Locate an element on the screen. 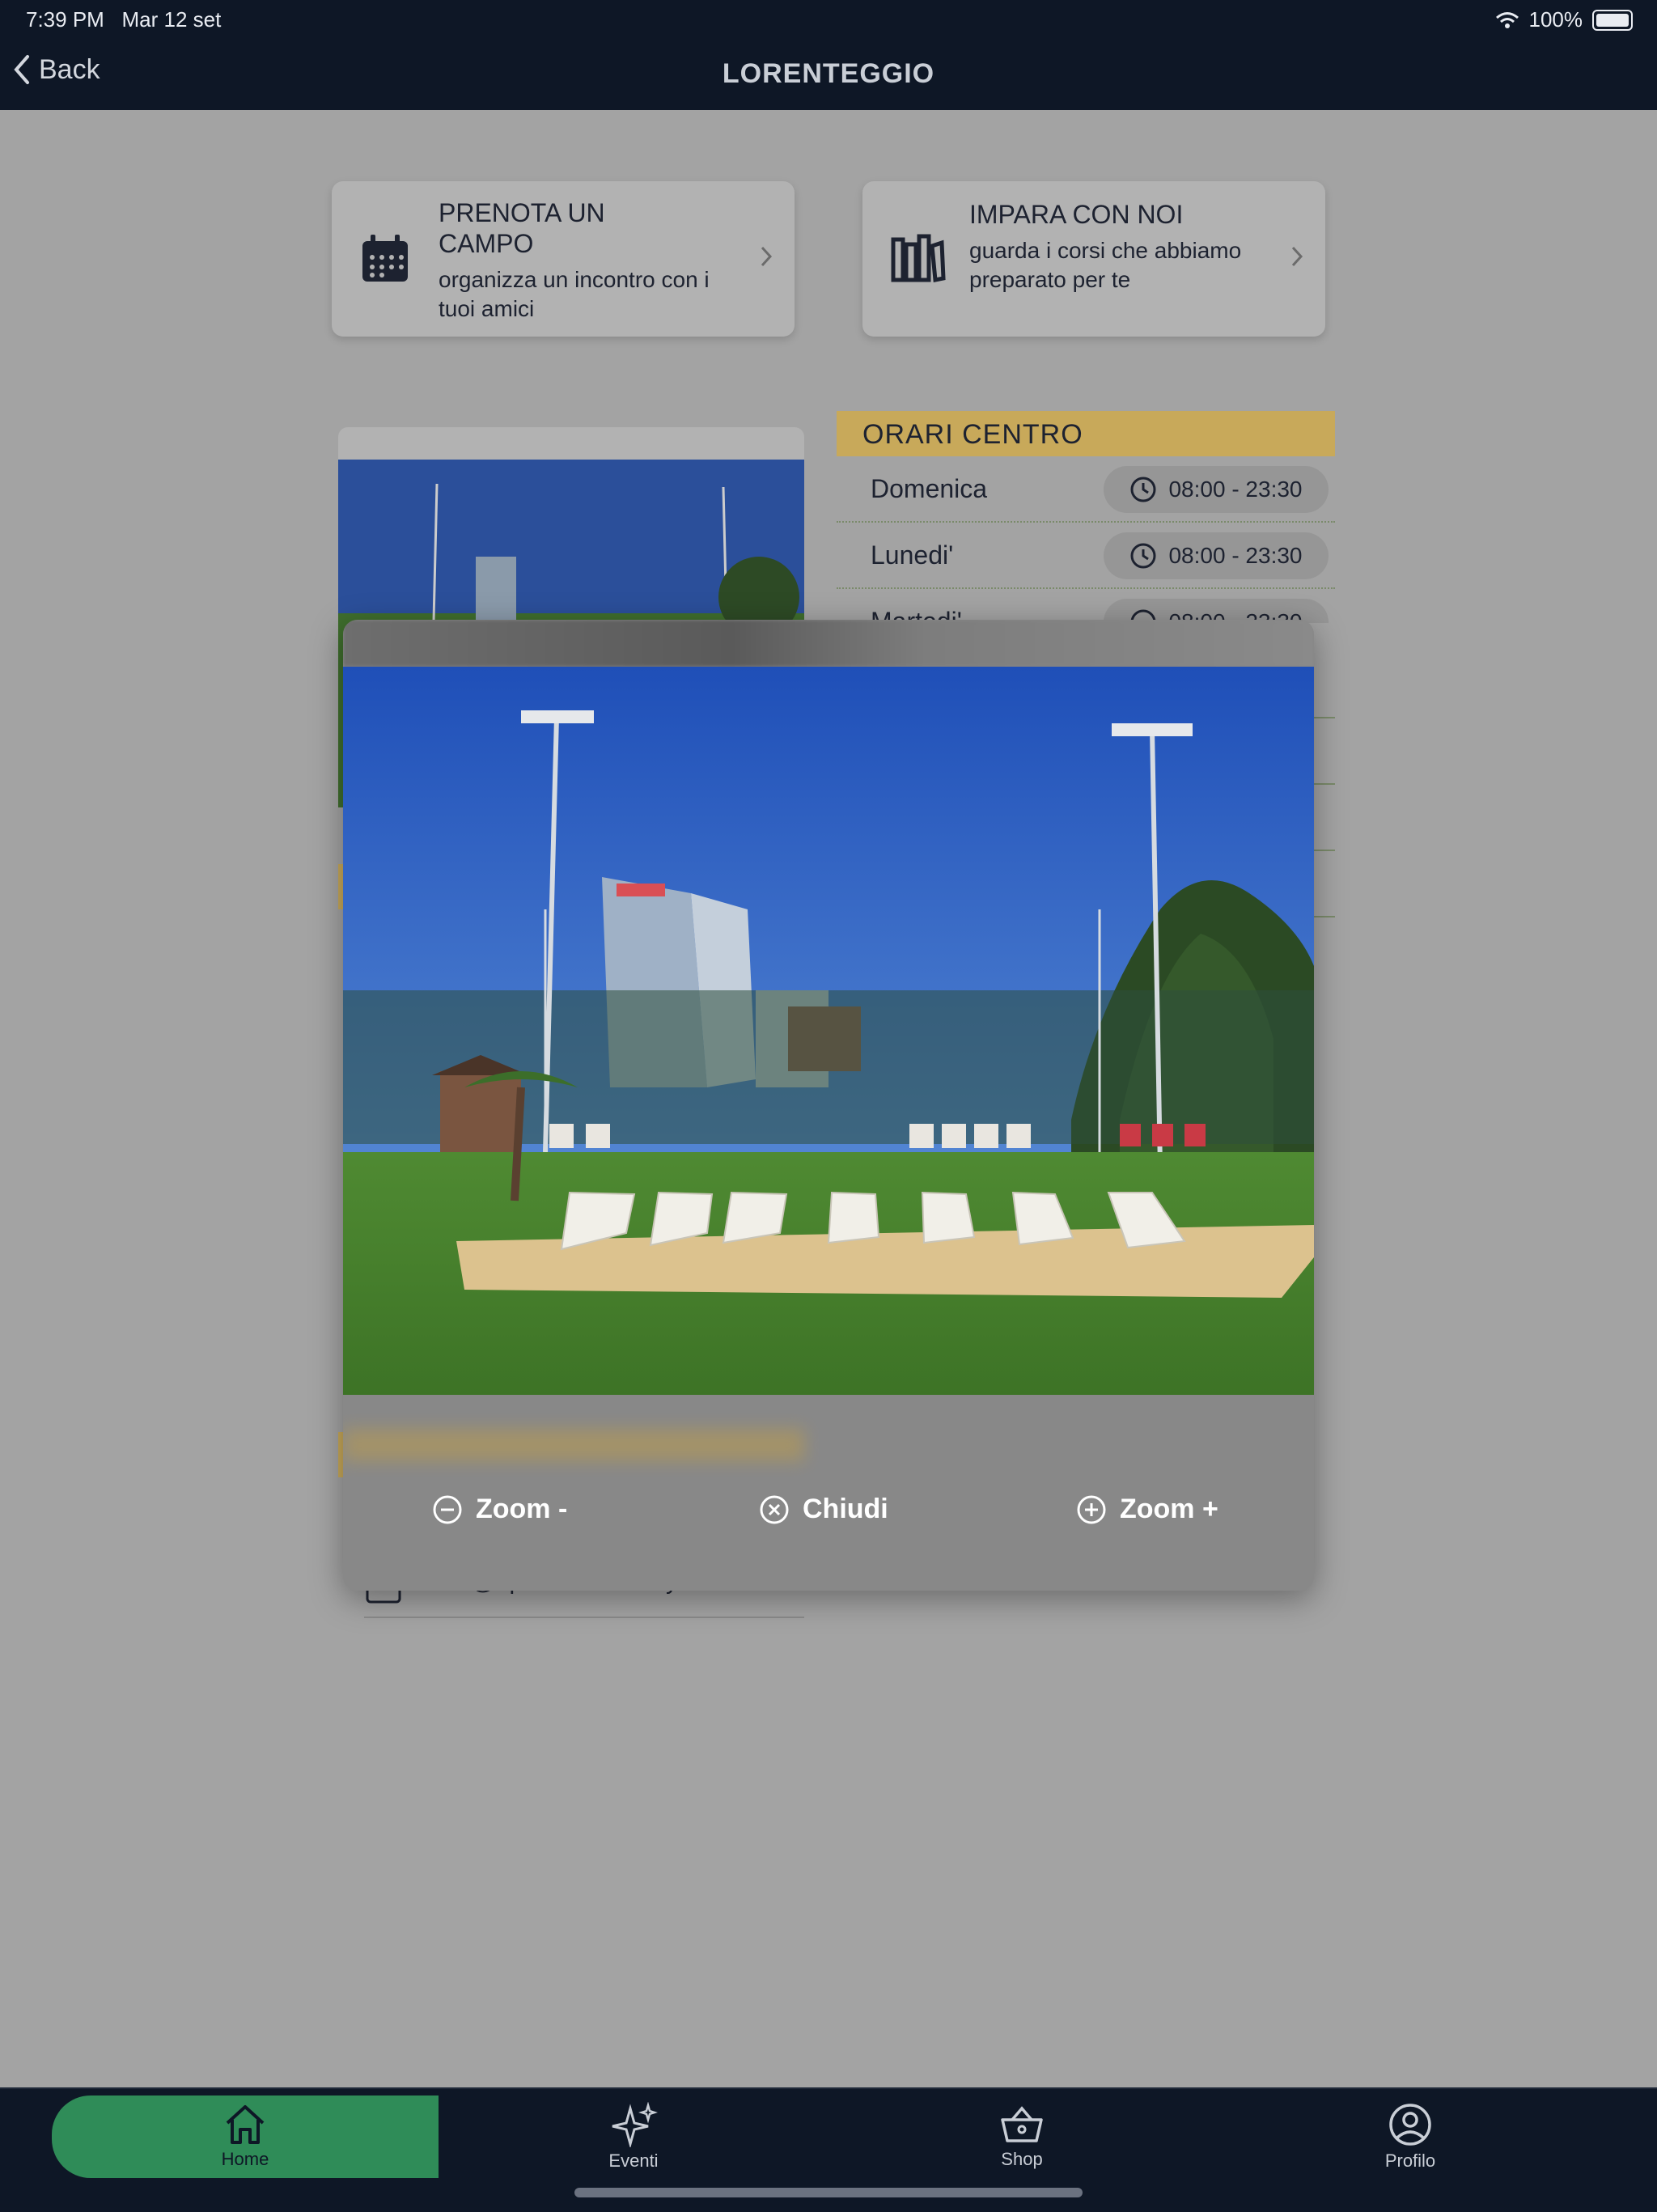 The width and height of the screenshot is (1657, 2212). tab-home-label: Home is located at coordinates (245, 2159).